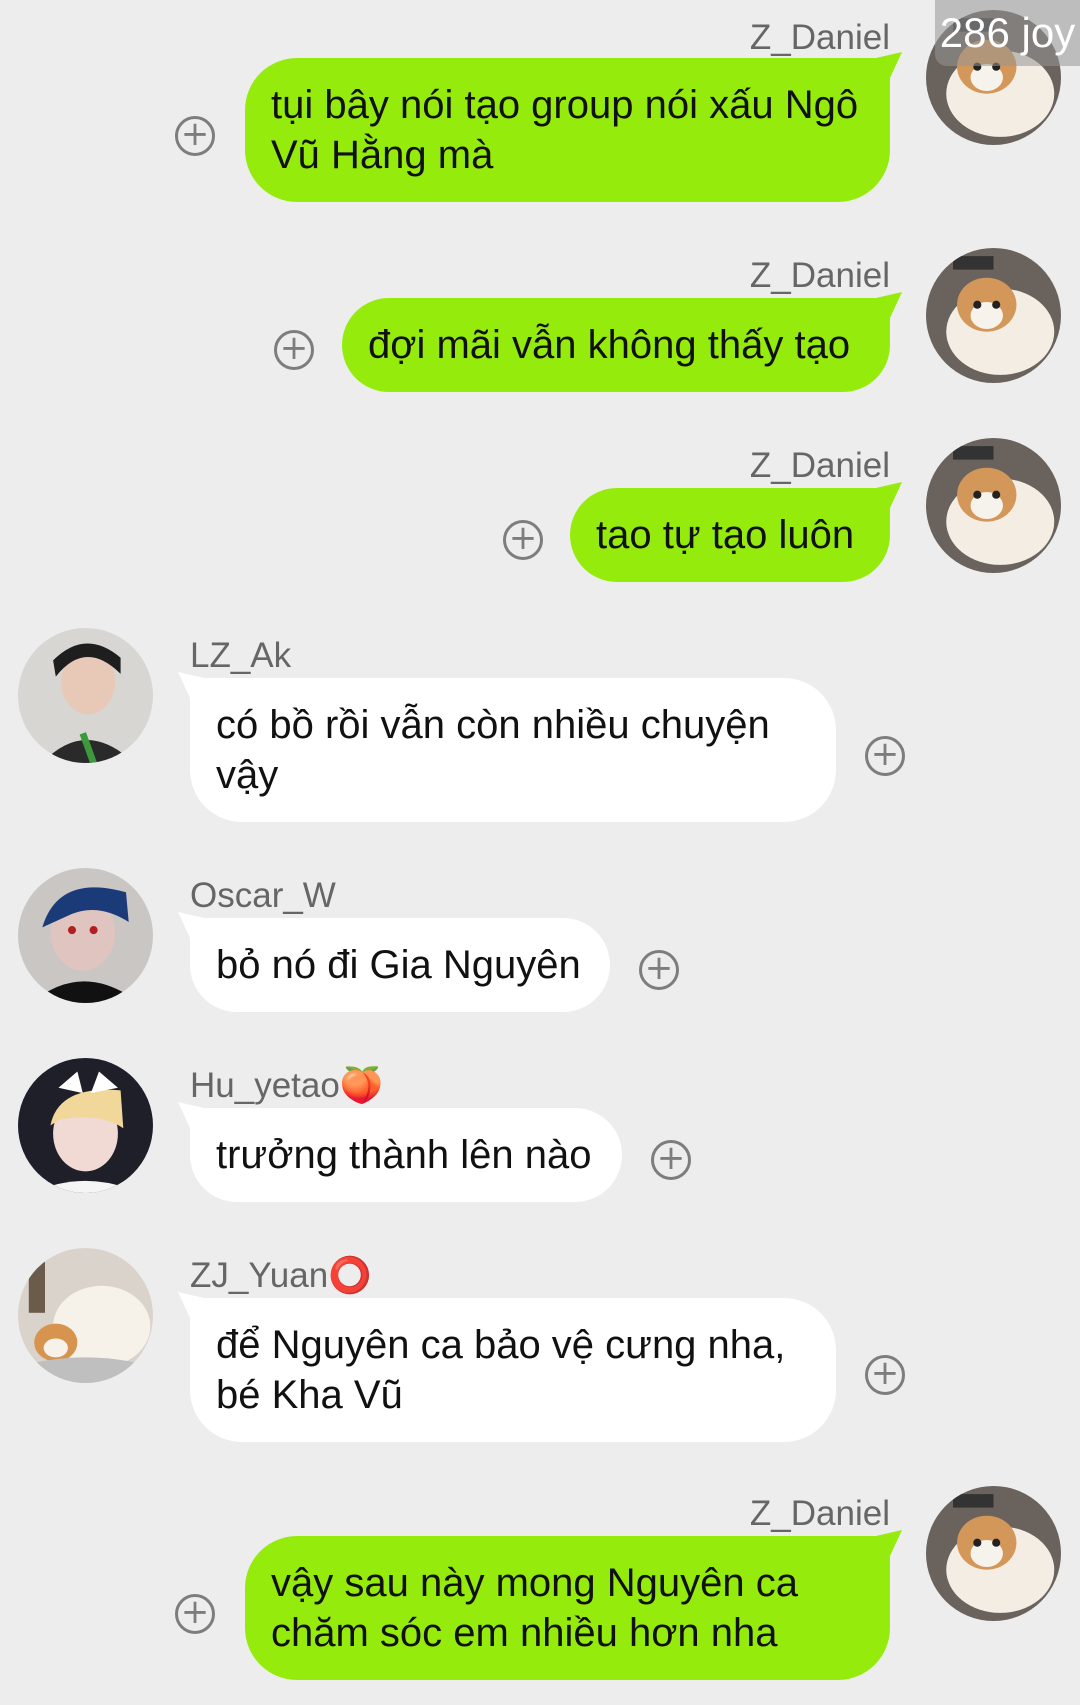  What do you see at coordinates (501, 1370) in the screenshot?
I see `message-text: để Nguyên ca bảo vệ cưng nha, bé Kha Vũ` at bounding box center [501, 1370].